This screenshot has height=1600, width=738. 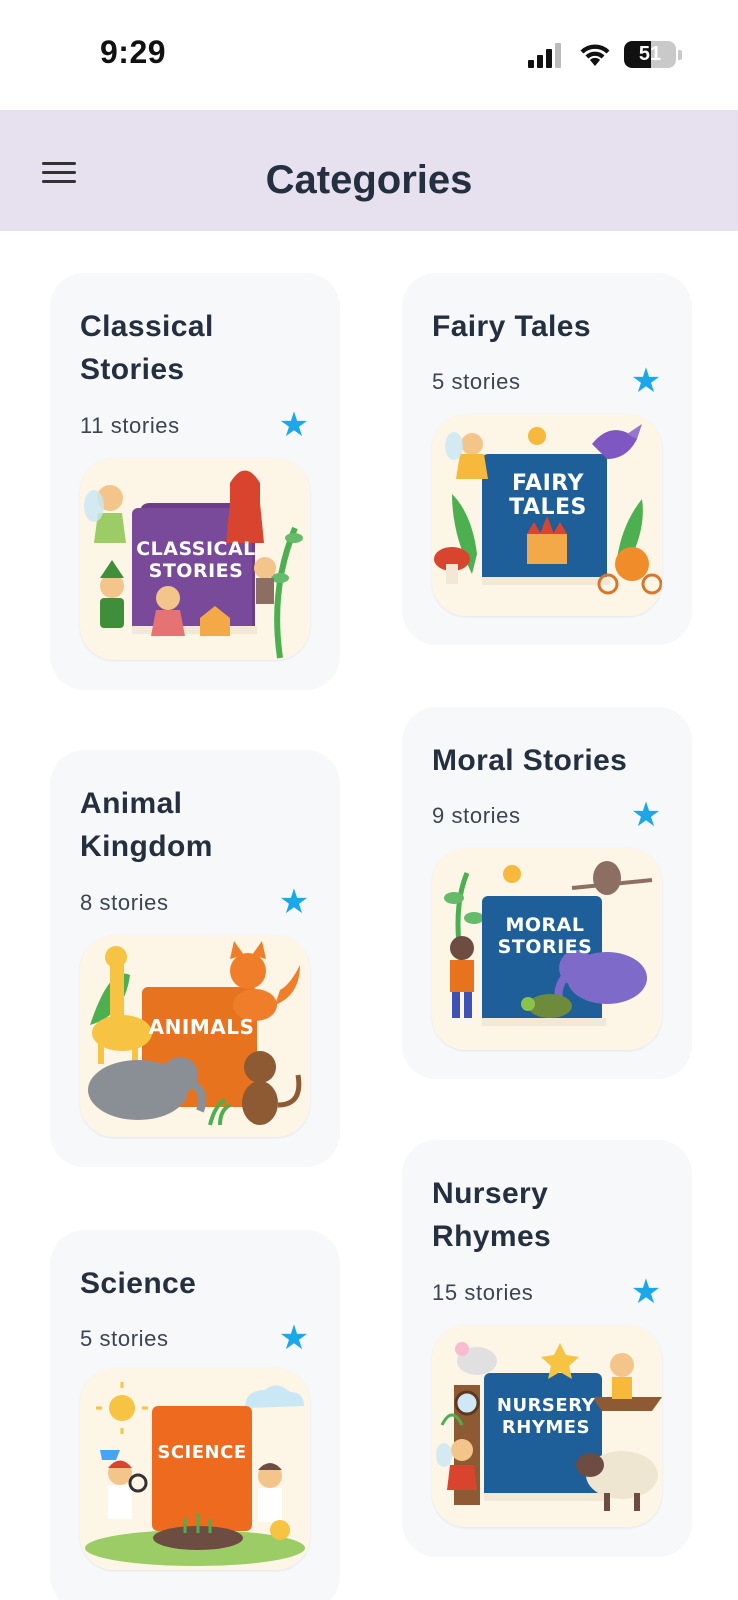 I want to click on category-cover-image: CLASSICAL STORIES, so click(x=195, y=559).